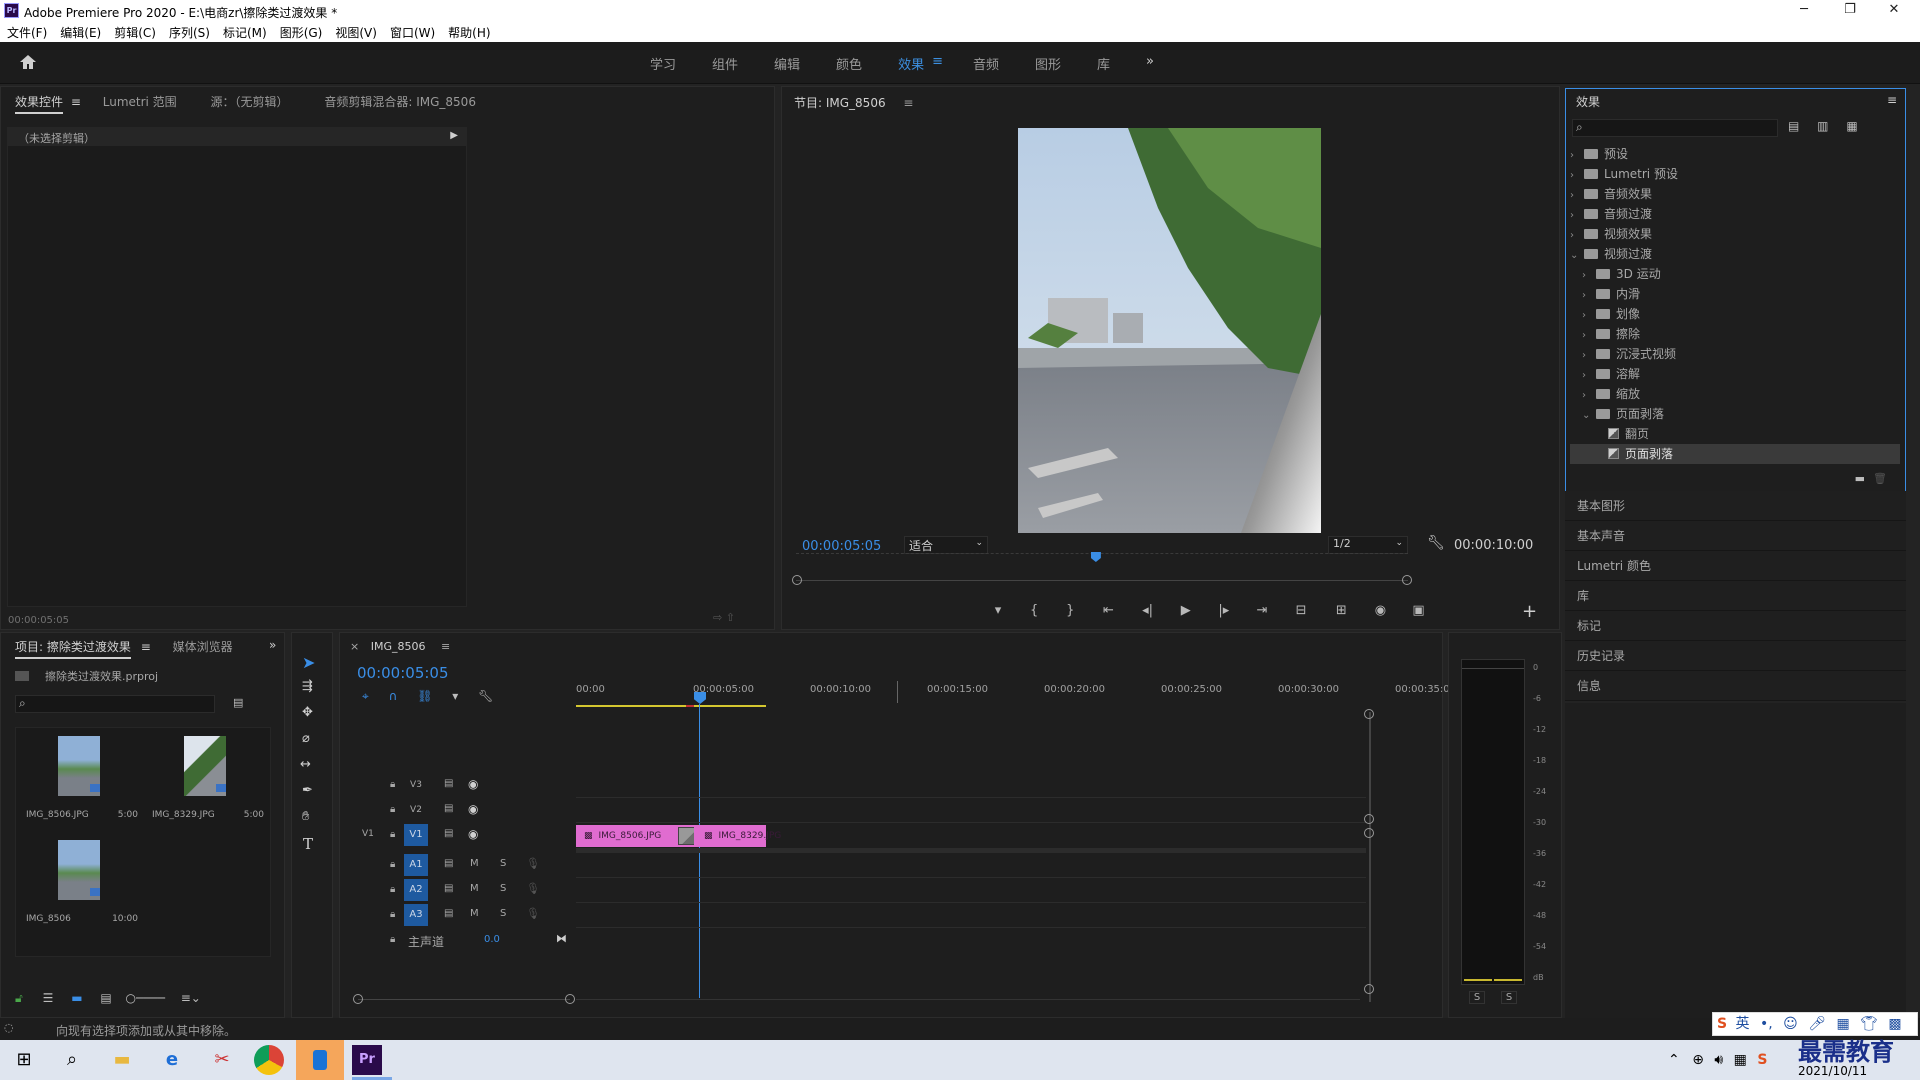  I want to click on program-playhead-timecode: 00:00:05:05, so click(841, 546).